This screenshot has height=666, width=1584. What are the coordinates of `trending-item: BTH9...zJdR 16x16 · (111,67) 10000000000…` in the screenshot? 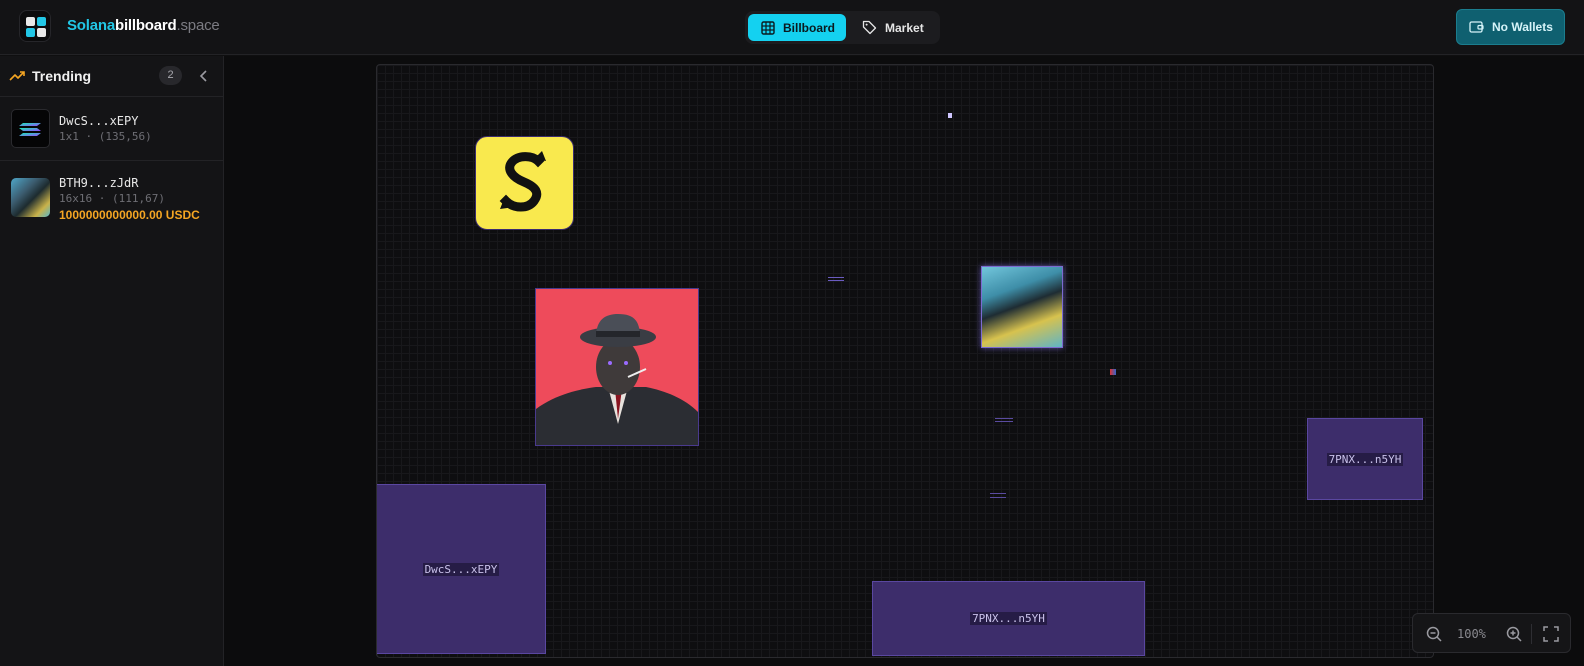 It's located at (111, 196).